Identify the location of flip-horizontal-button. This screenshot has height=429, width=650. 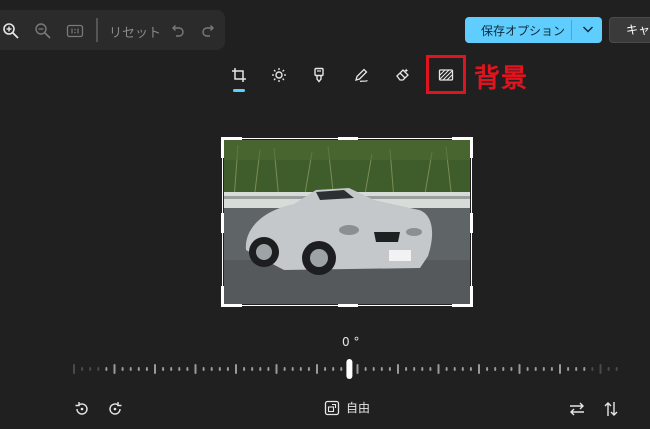
(577, 409).